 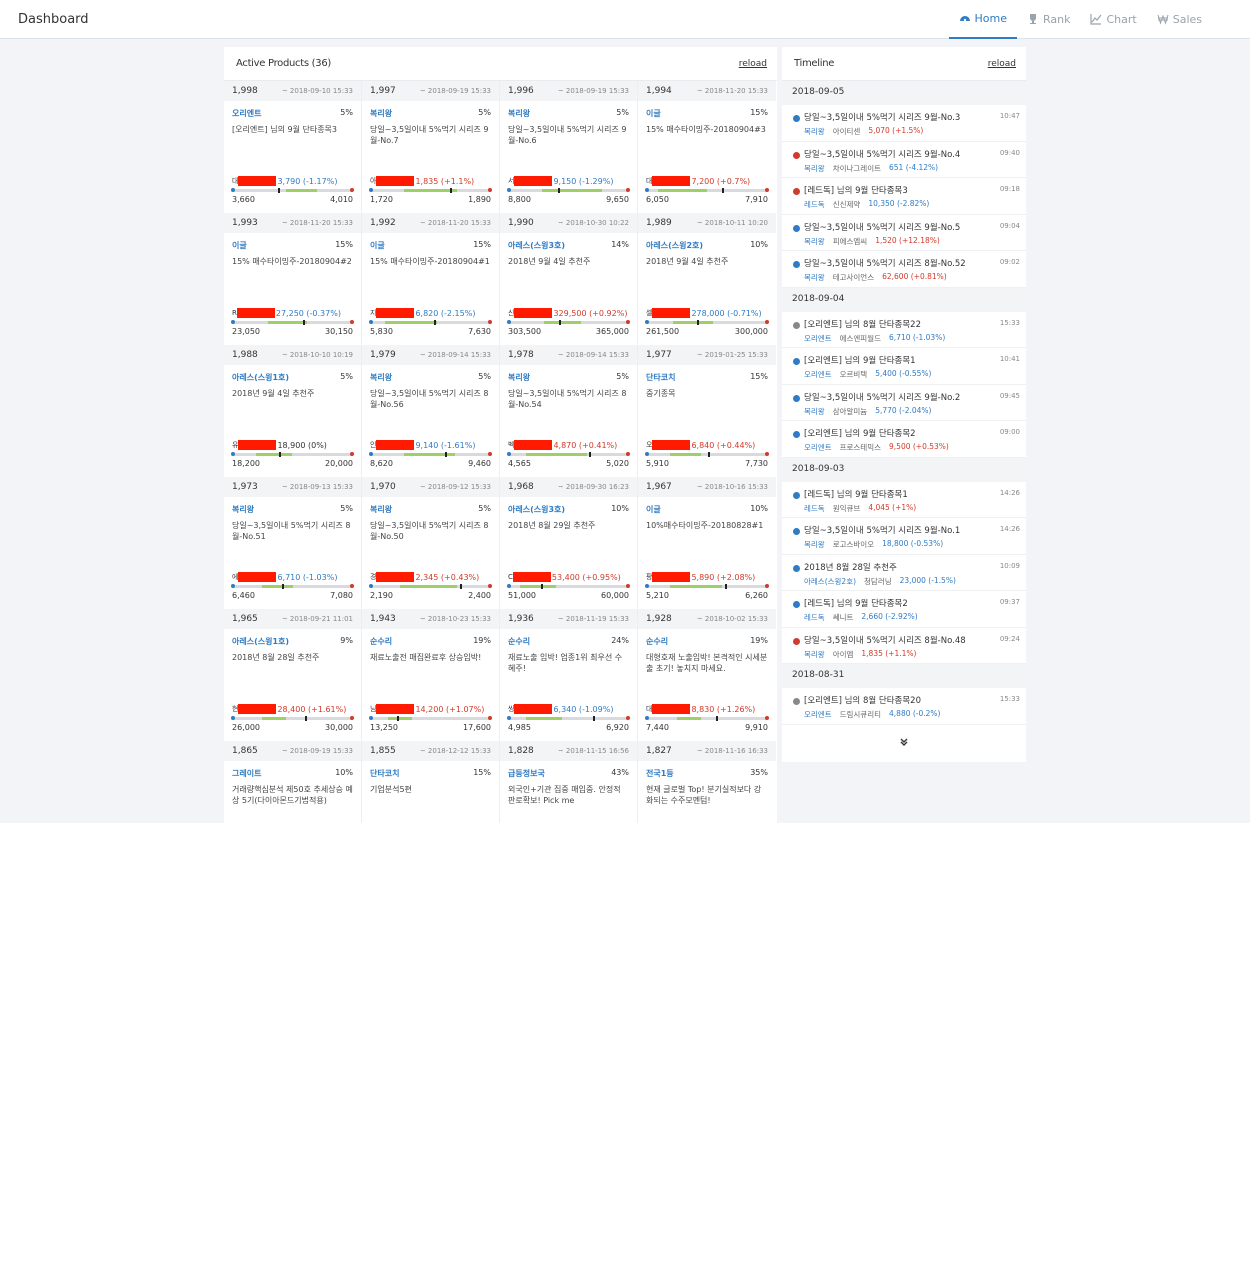 What do you see at coordinates (894, 263) in the screenshot?
I see `timeline-item-title: 당일~3,5일이내 5%먹기 시리즈 8월-No.52` at bounding box center [894, 263].